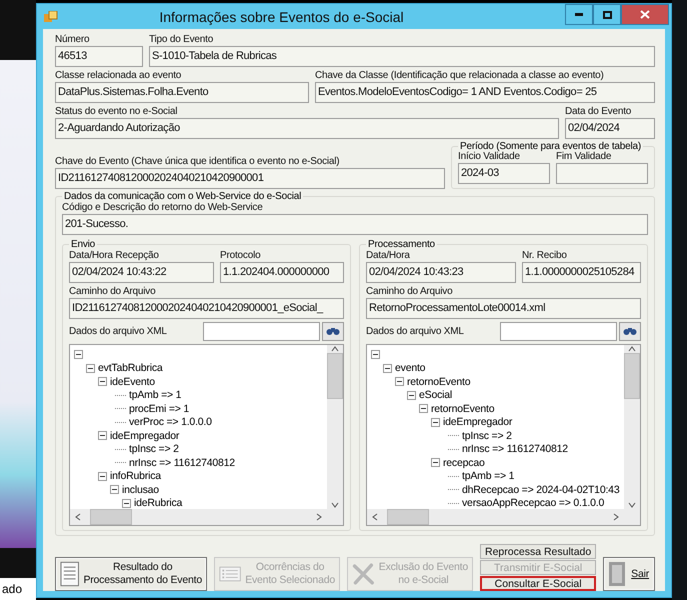 Image resolution: width=687 pixels, height=600 pixels. What do you see at coordinates (602, 173) in the screenshot?
I see `text-field` at bounding box center [602, 173].